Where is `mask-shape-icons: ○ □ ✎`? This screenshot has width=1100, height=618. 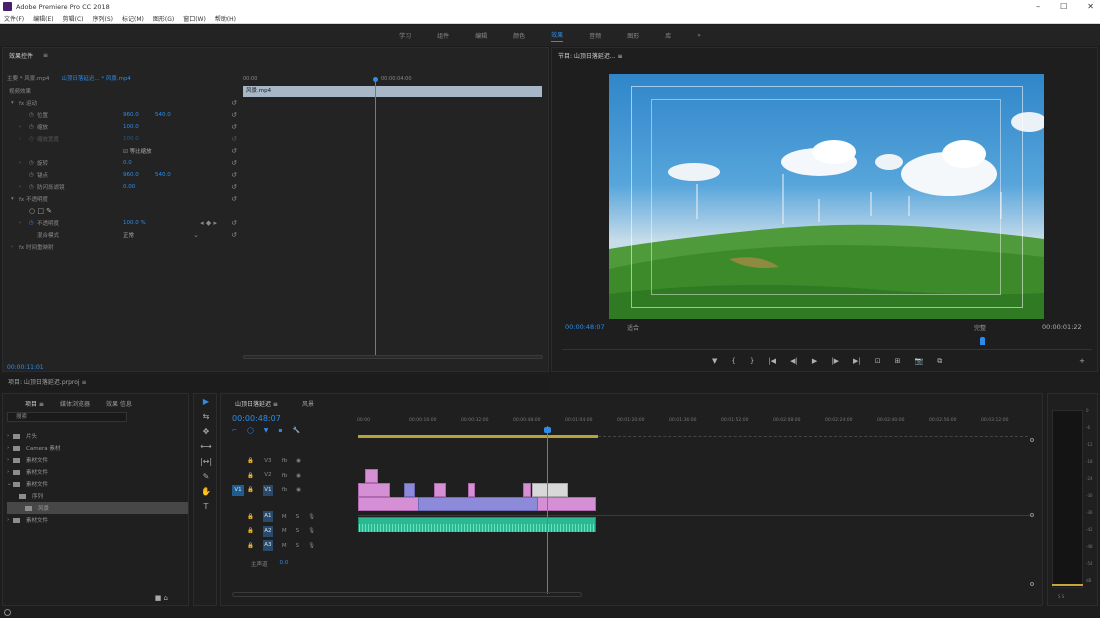 mask-shape-icons: ○ □ ✎ is located at coordinates (40, 211).